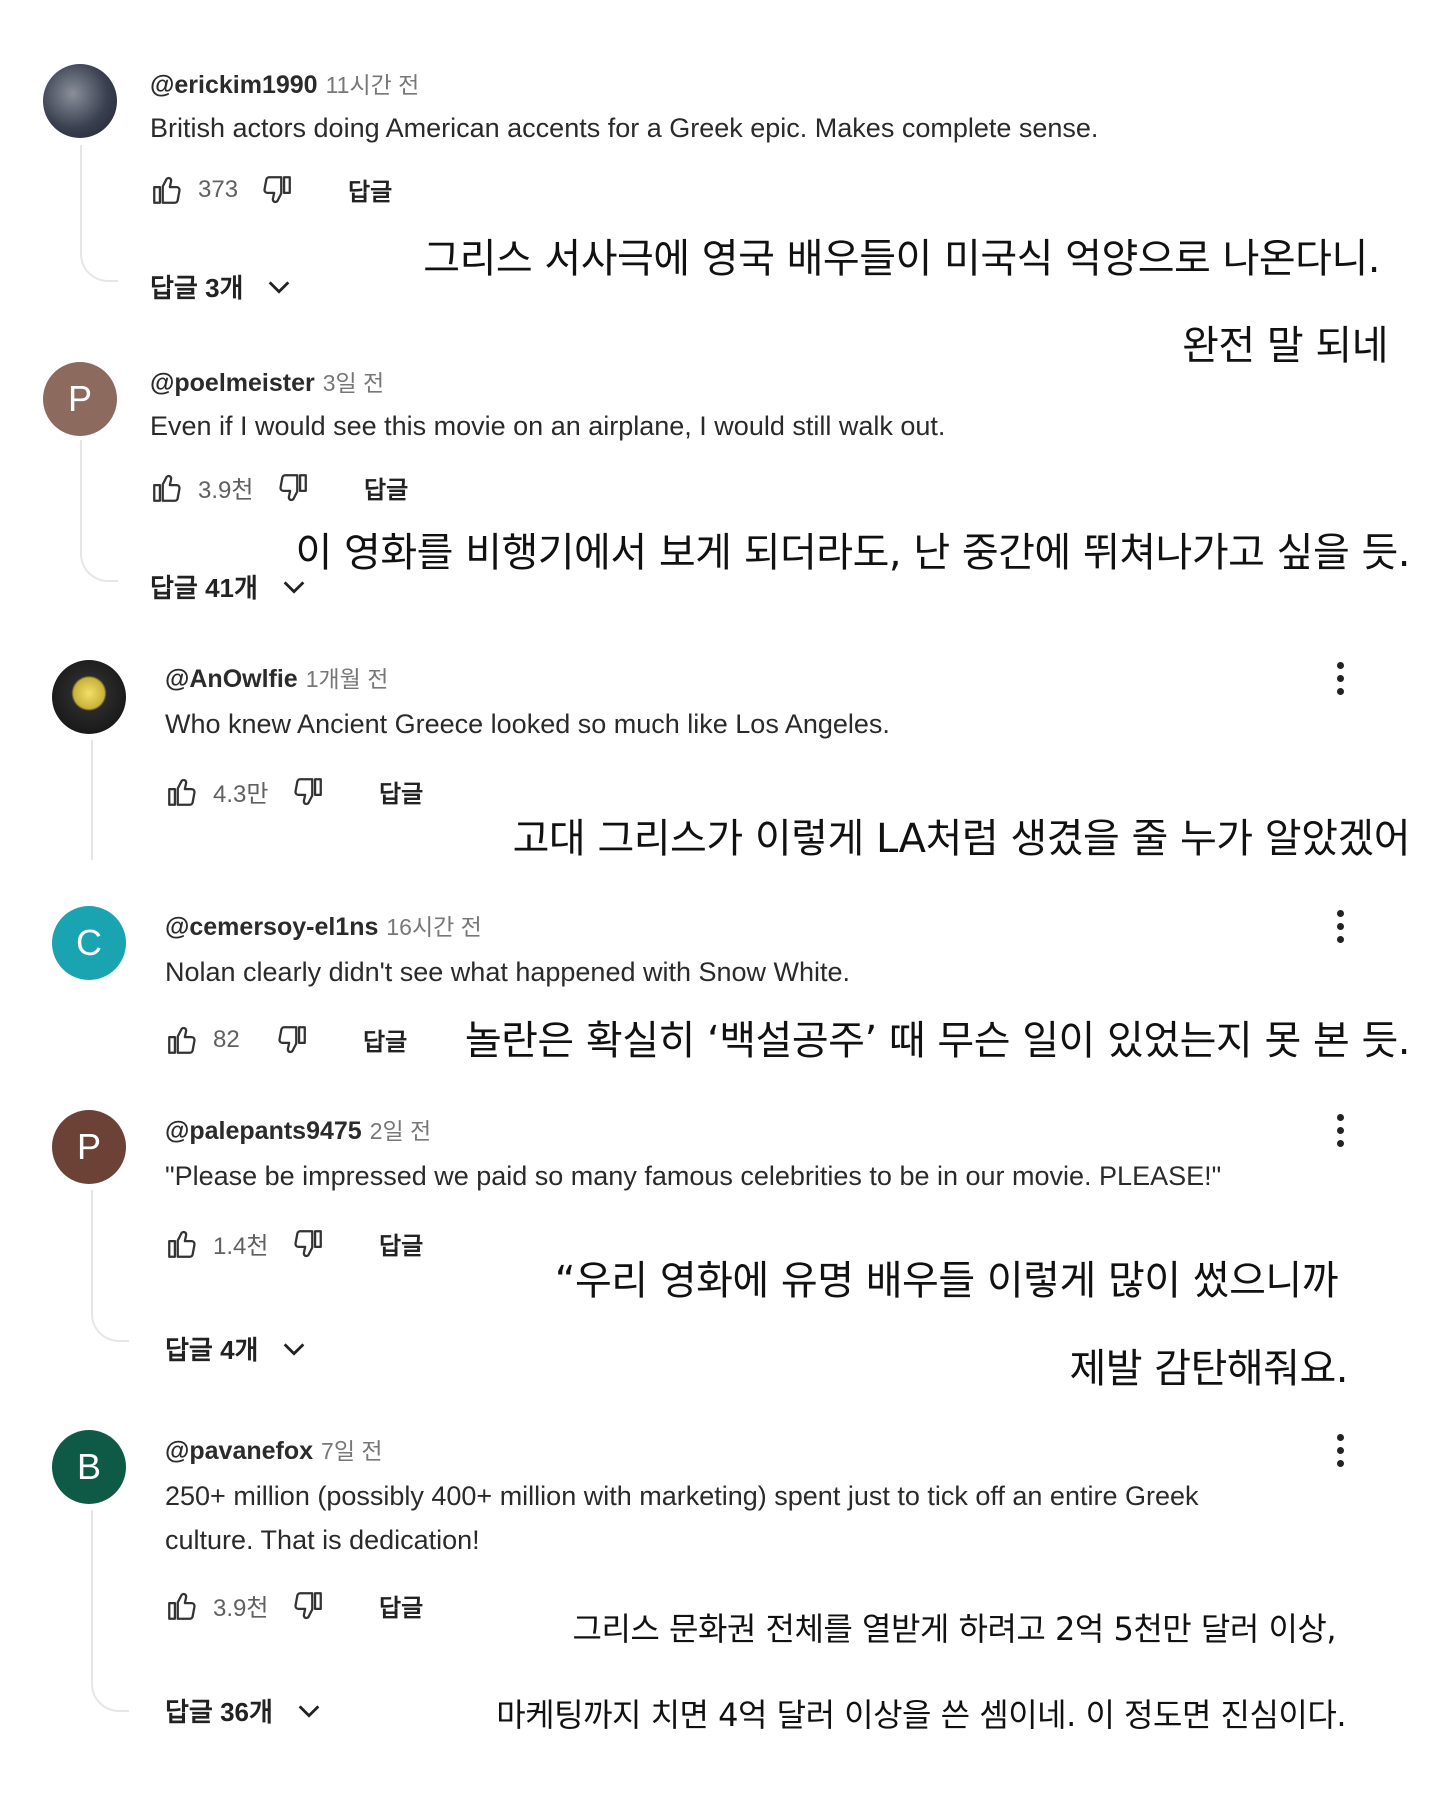 This screenshot has width=1440, height=1800. I want to click on comment-author: @cemersoy-el1ns, so click(271, 927).